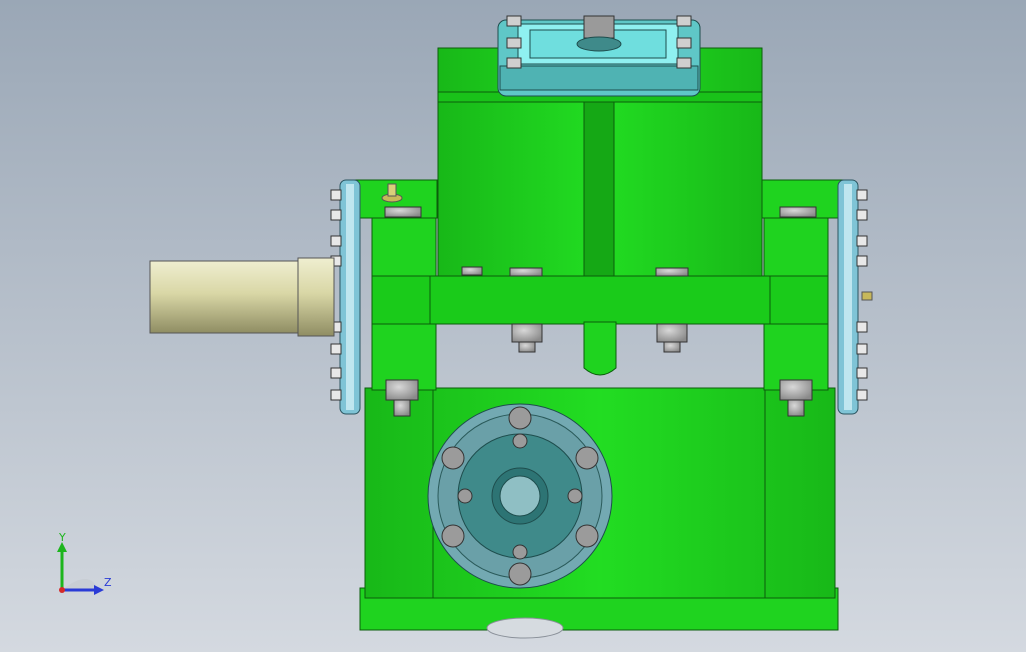 The image size is (1026, 652). I want to click on z-axis-arrow, so click(99, 590).